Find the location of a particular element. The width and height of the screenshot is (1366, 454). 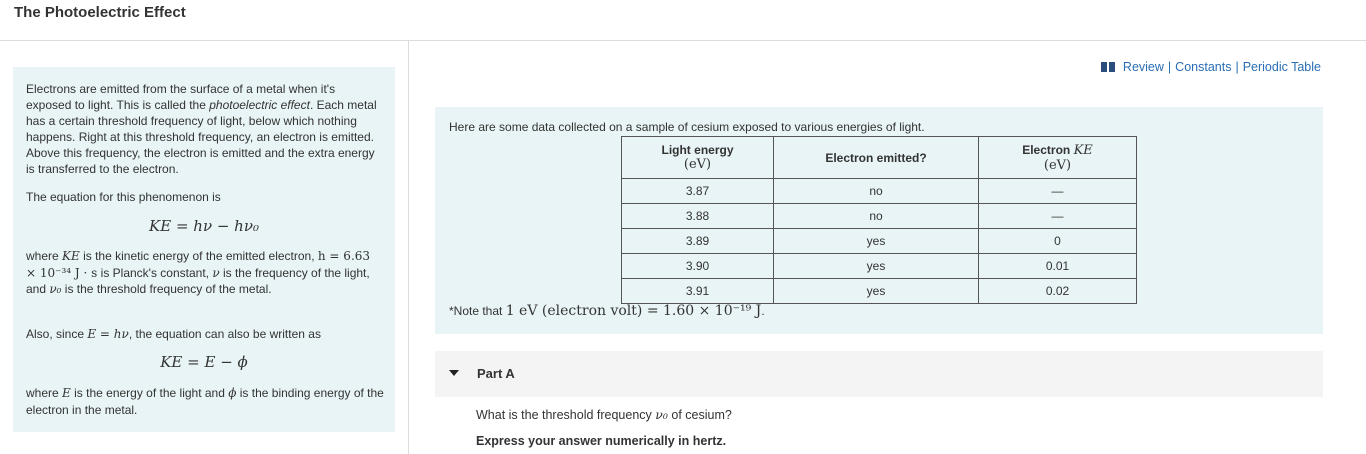

table-row: 3.90 yes 0.01 is located at coordinates (879, 266).